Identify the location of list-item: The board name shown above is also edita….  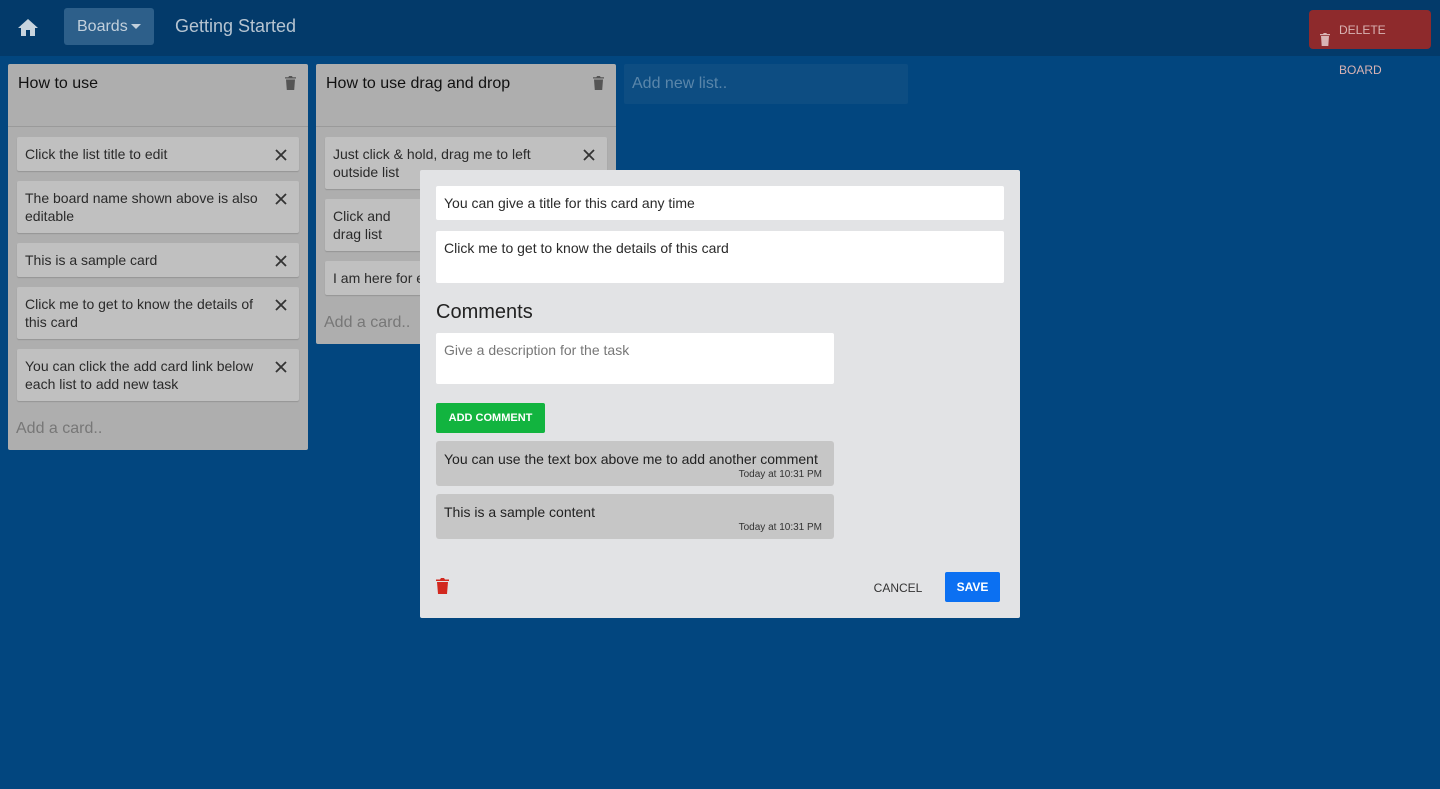
(158, 207).